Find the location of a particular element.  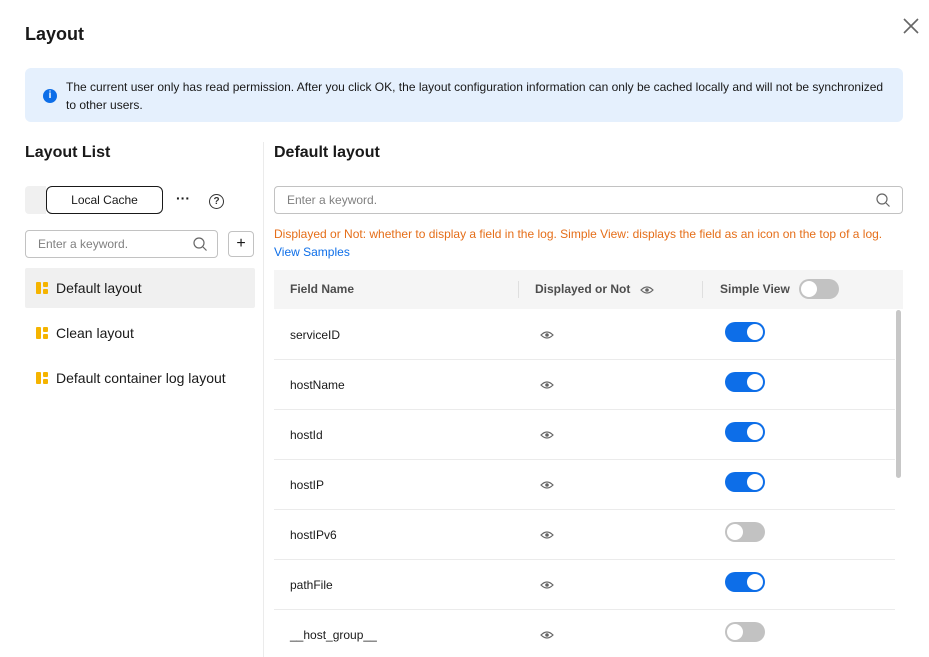

layout-item-label: Default container log layout is located at coordinates (141, 378).